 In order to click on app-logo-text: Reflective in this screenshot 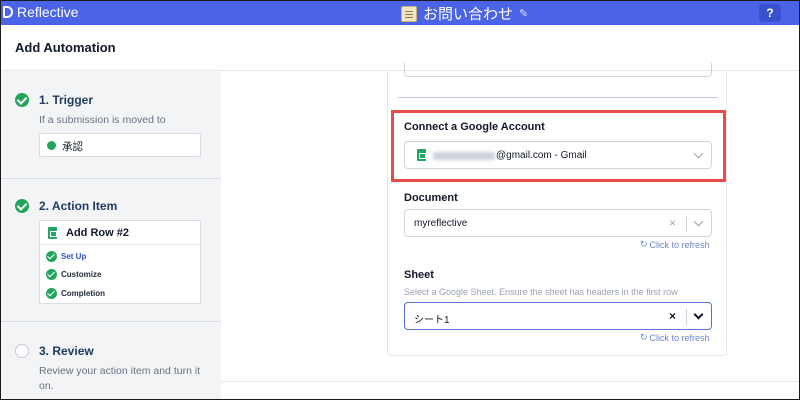, I will do `click(48, 12)`.